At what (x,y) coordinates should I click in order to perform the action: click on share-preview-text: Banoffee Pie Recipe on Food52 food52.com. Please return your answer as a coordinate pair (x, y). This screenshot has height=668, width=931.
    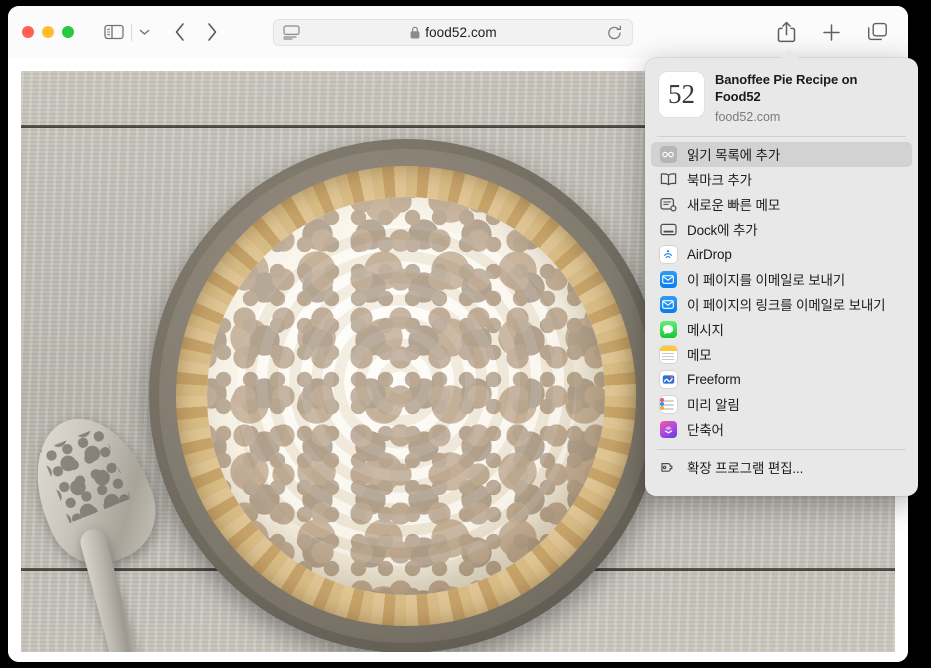
    Looking at the image, I should click on (809, 98).